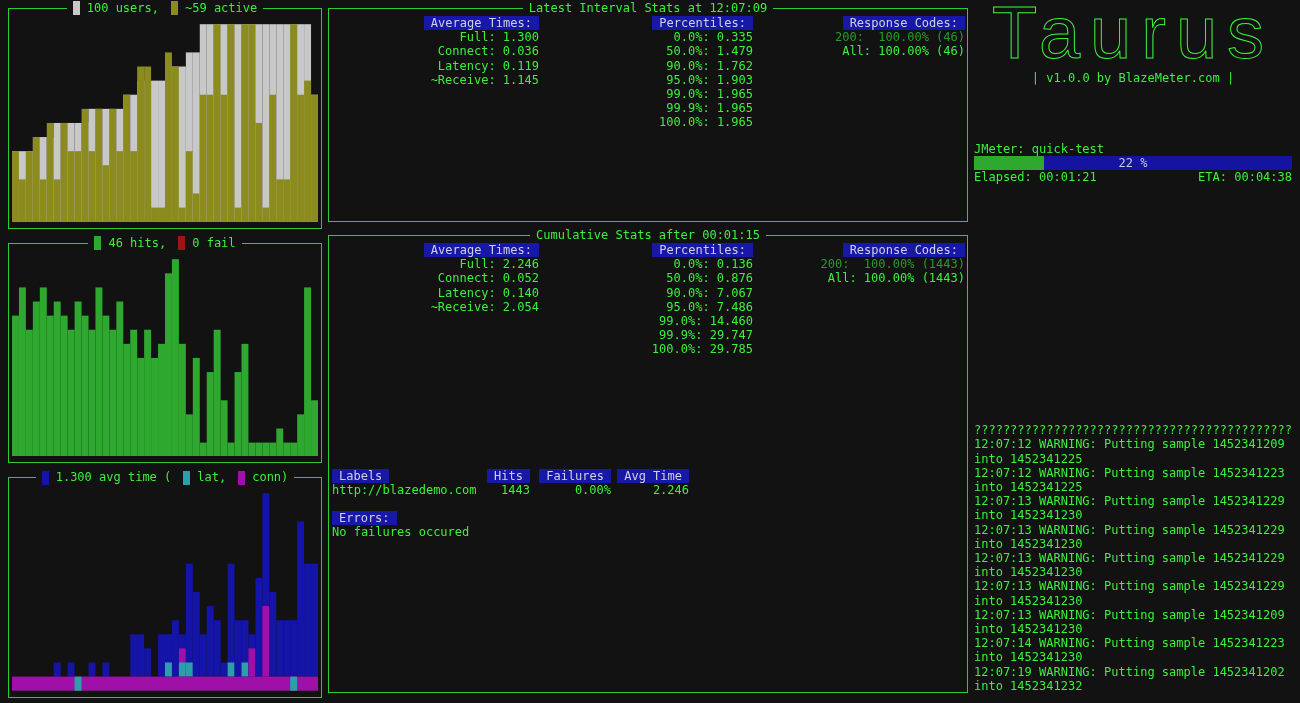 The image size is (1300, 703). I want to click on table-cell: http://blazedemo.com, so click(404, 490).